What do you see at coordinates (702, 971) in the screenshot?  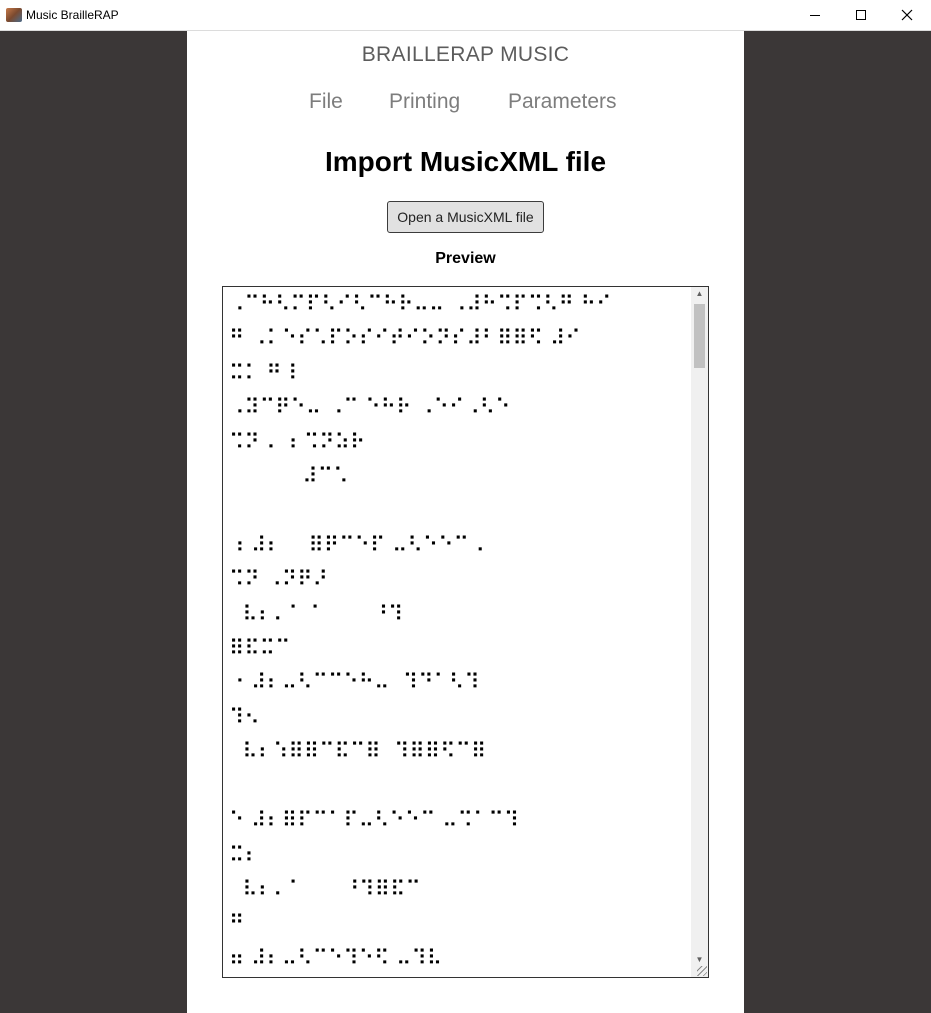 I see `resize-grip-icon` at bounding box center [702, 971].